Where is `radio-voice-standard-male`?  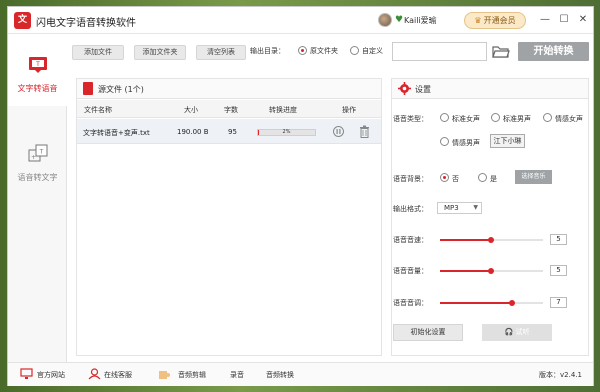 radio-voice-standard-male is located at coordinates (495, 117).